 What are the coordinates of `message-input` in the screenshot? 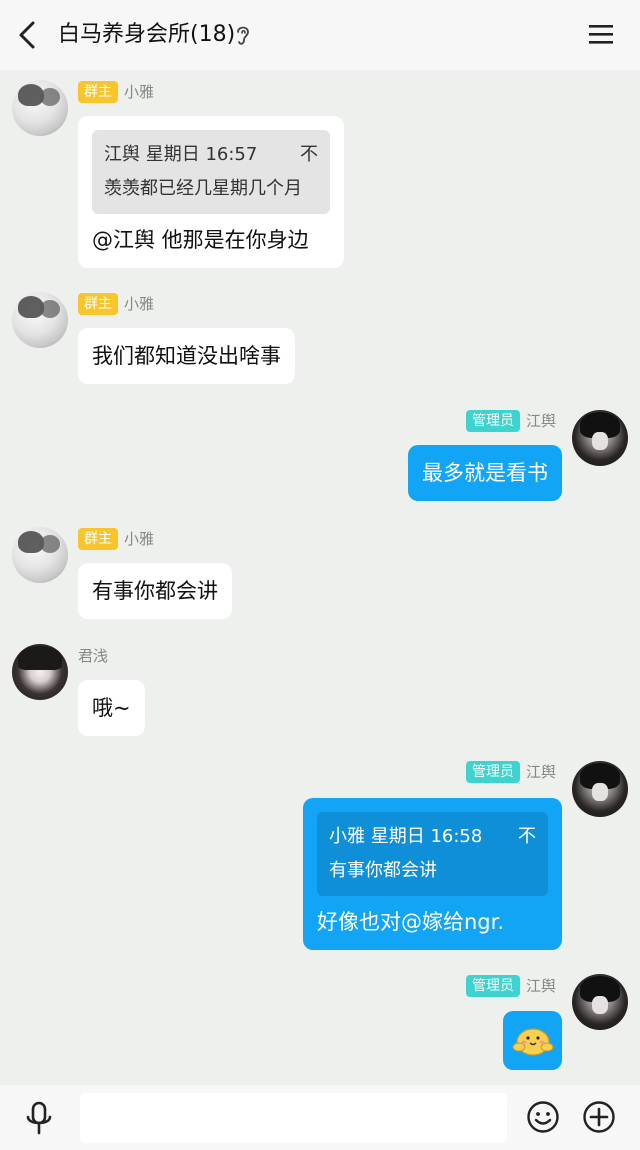 It's located at (293, 1118).